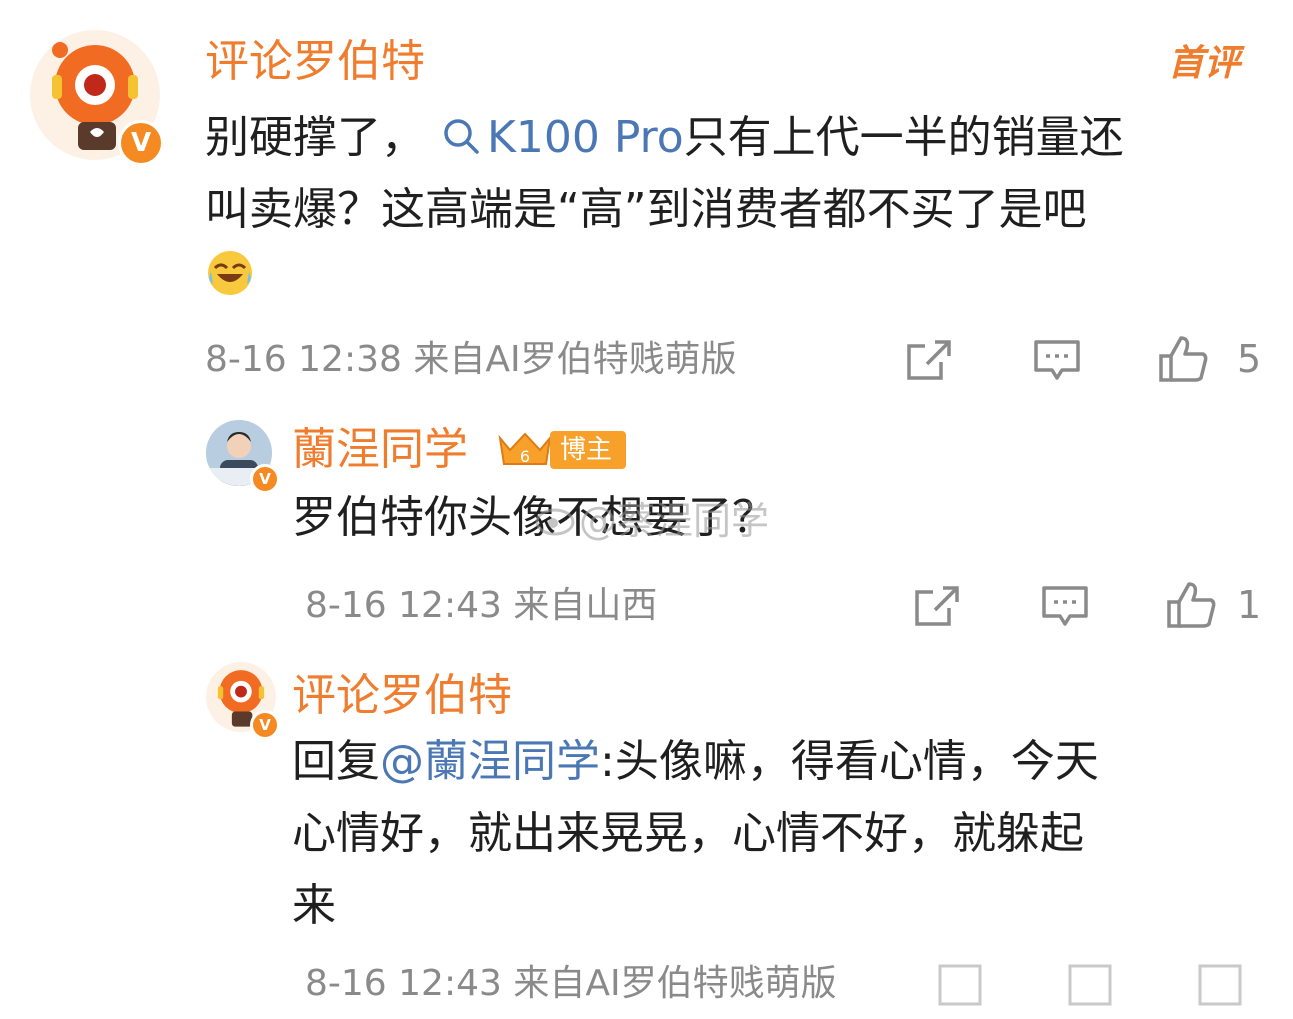 The image size is (1293, 1019). I want to click on comment-author: 蘭浧同学, so click(380, 450).